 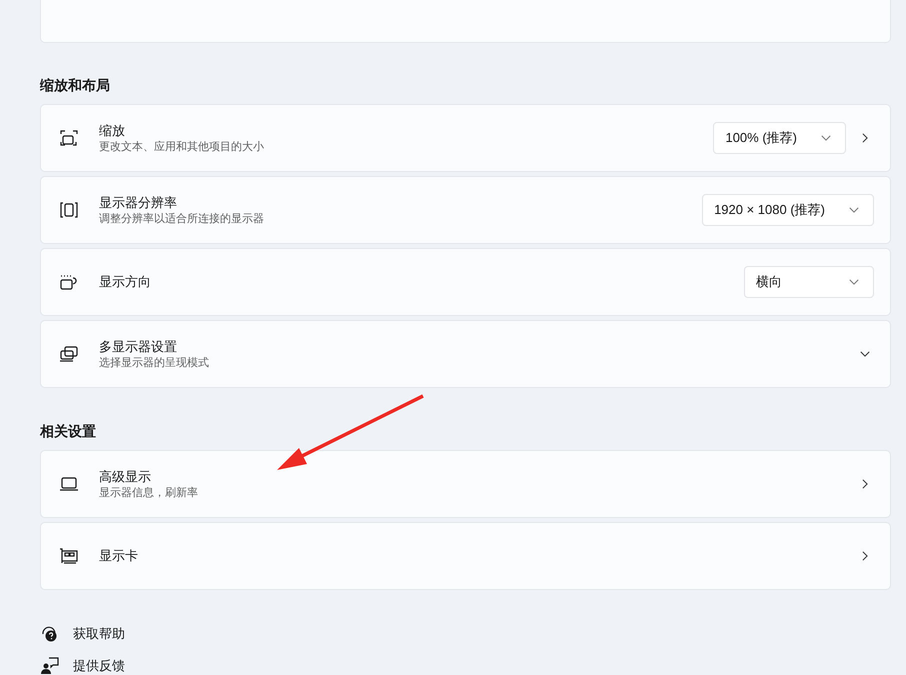 What do you see at coordinates (68, 431) in the screenshot?
I see `section-heading: 相关设置` at bounding box center [68, 431].